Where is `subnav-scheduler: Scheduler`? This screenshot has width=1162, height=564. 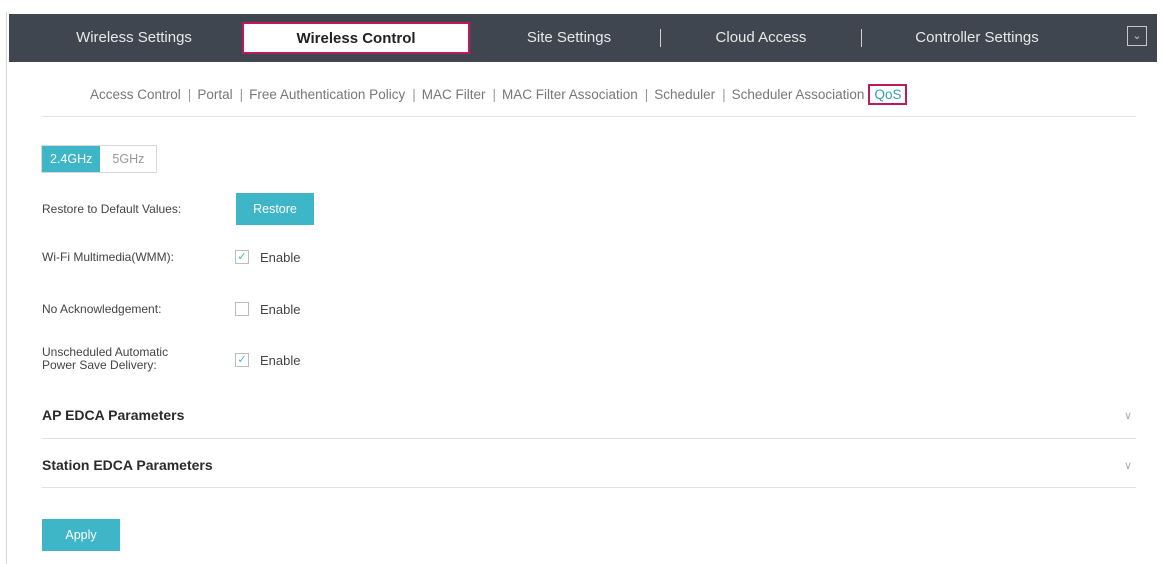 subnav-scheduler: Scheduler is located at coordinates (684, 94).